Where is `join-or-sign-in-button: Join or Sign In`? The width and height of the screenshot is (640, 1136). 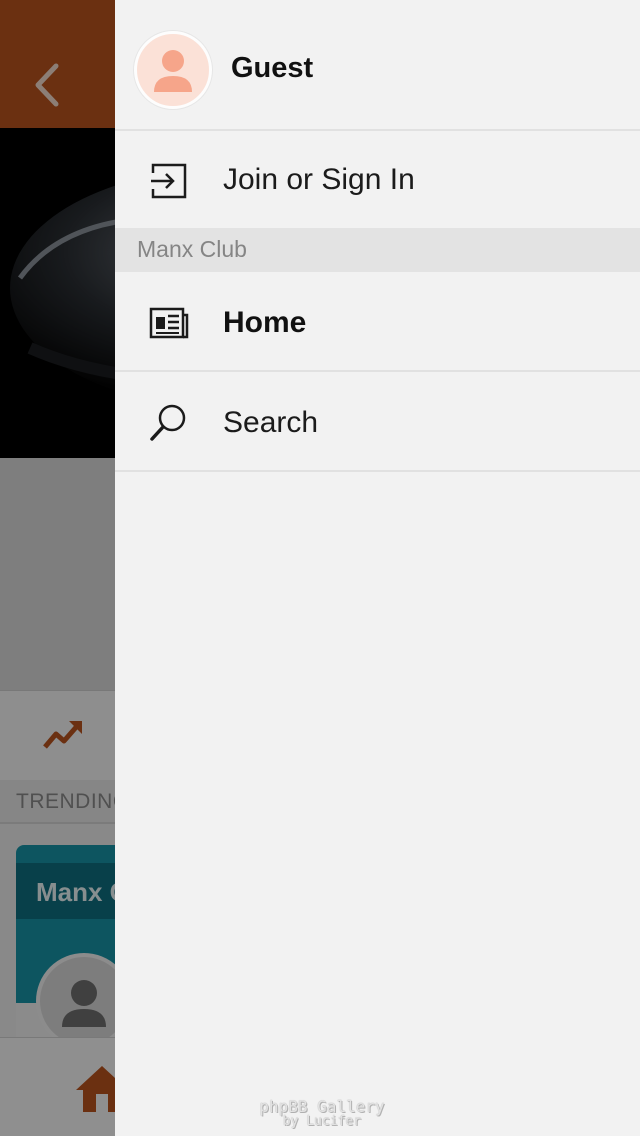
join-or-sign-in-button: Join or Sign In is located at coordinates (377, 180).